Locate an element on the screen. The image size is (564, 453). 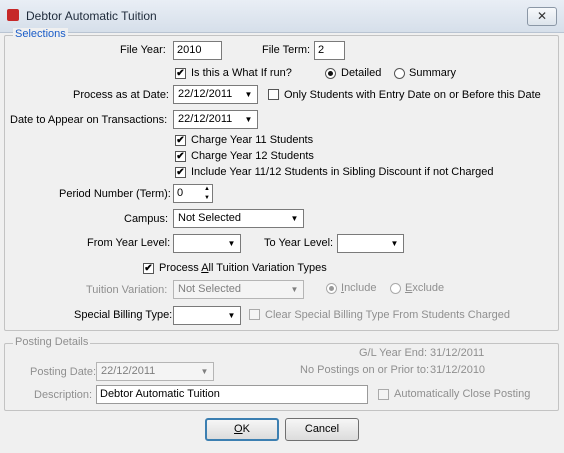
period-number-spinner: 0 ▲ ▼ is located at coordinates (193, 193).